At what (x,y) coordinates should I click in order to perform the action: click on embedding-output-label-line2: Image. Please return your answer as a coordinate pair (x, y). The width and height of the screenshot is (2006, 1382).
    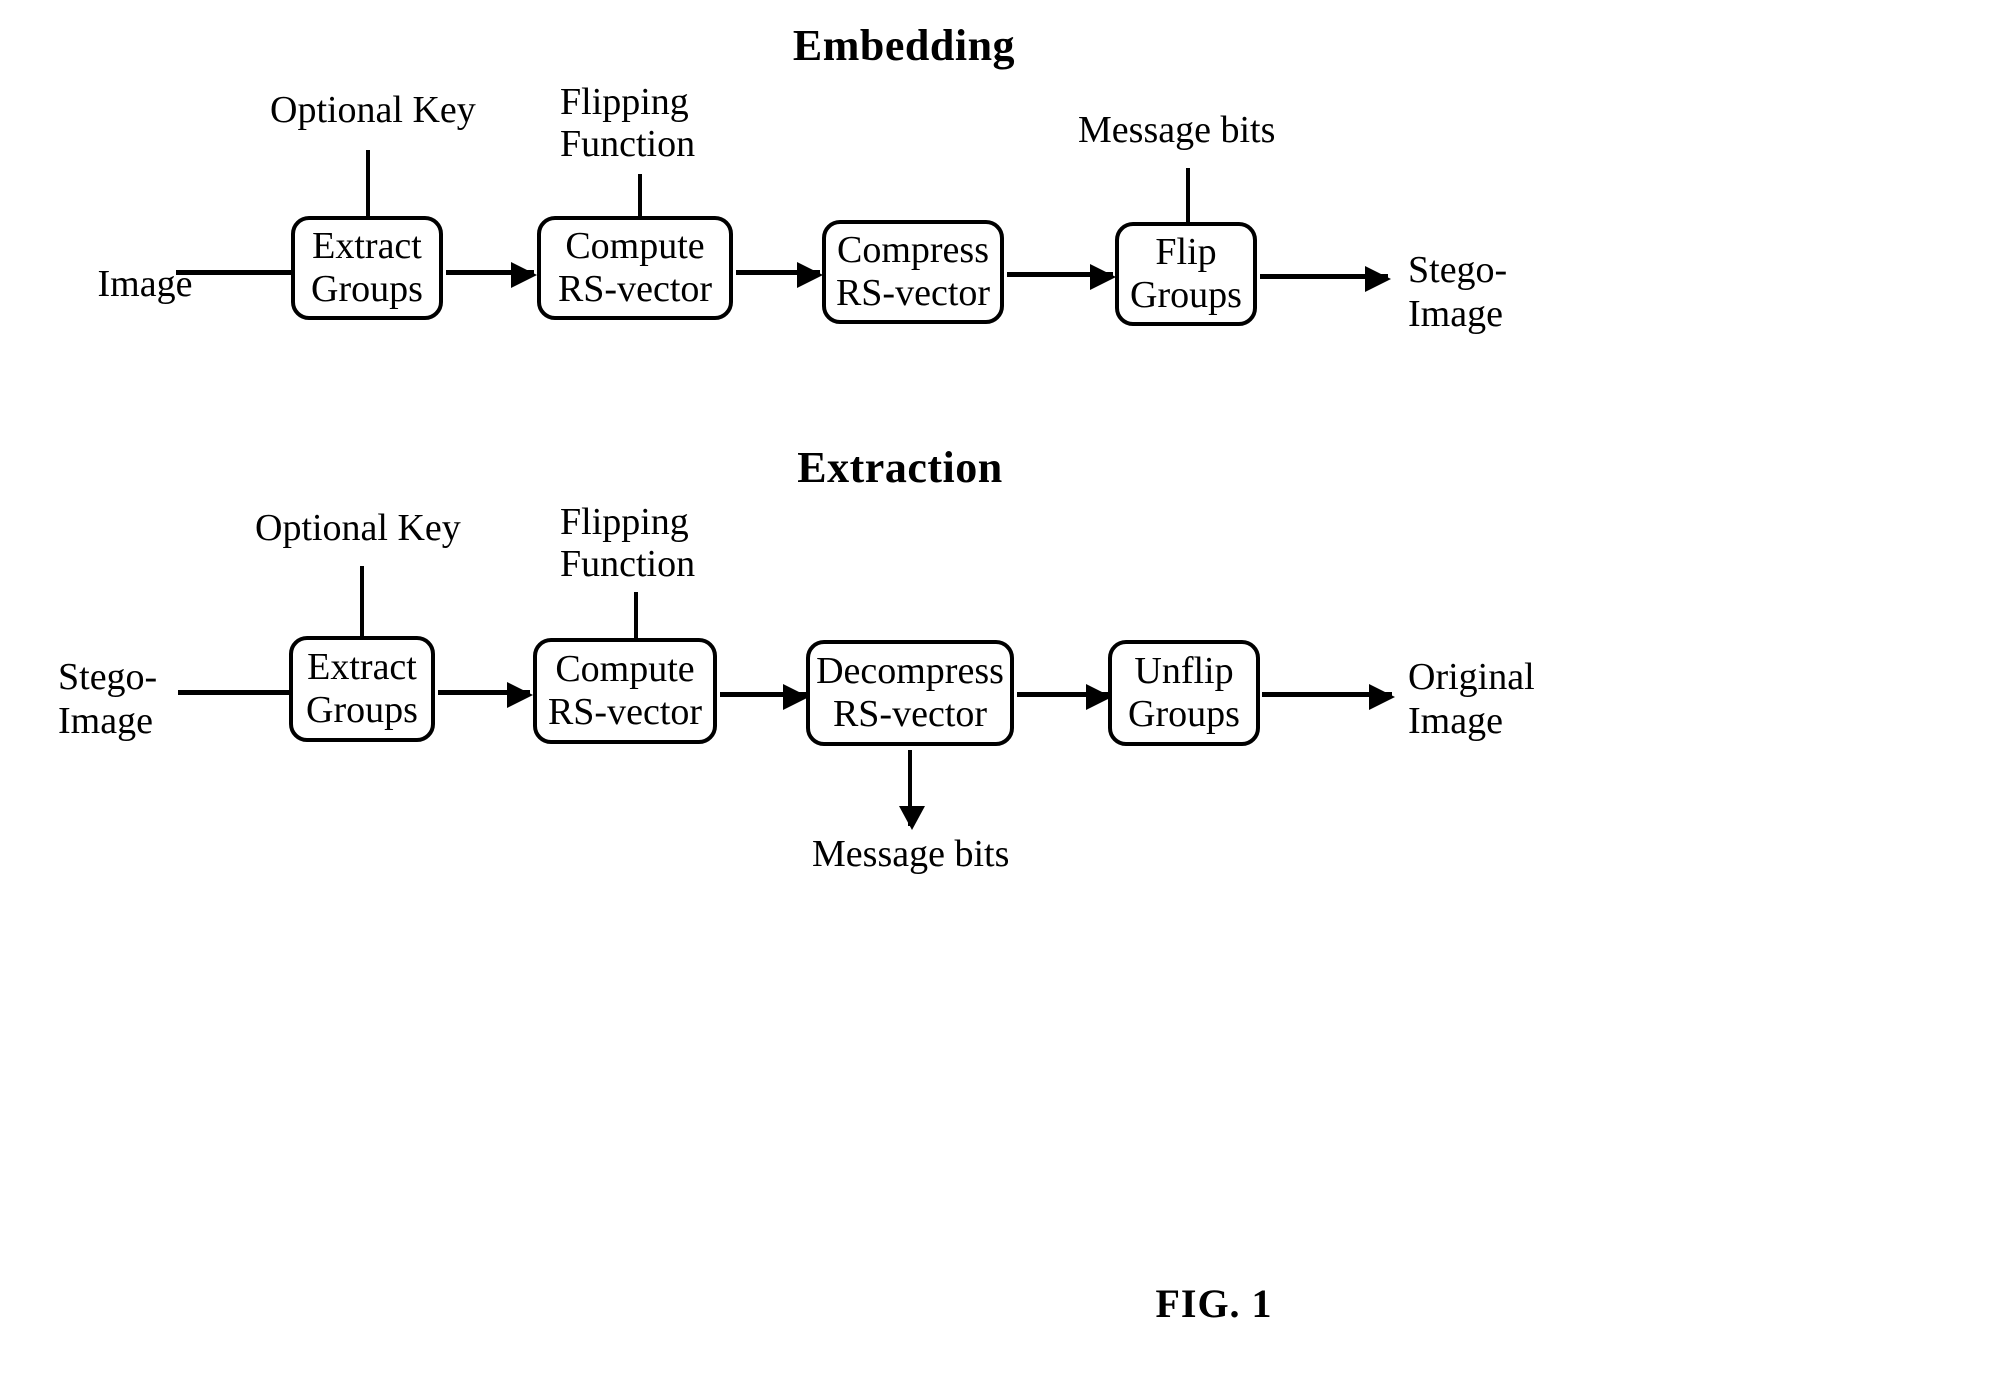
    Looking at the image, I should click on (1455, 314).